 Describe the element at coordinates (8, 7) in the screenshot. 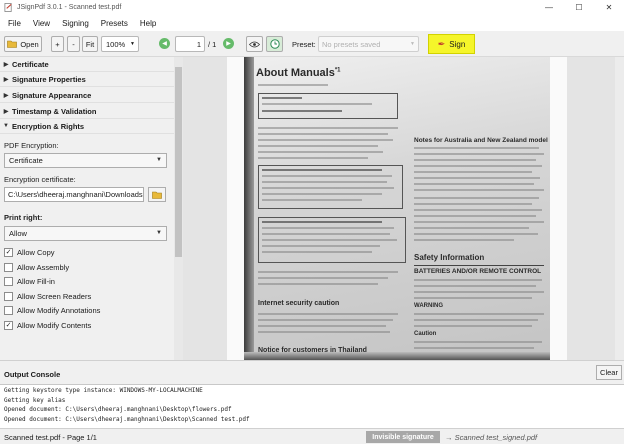

I see `app-icon` at that location.